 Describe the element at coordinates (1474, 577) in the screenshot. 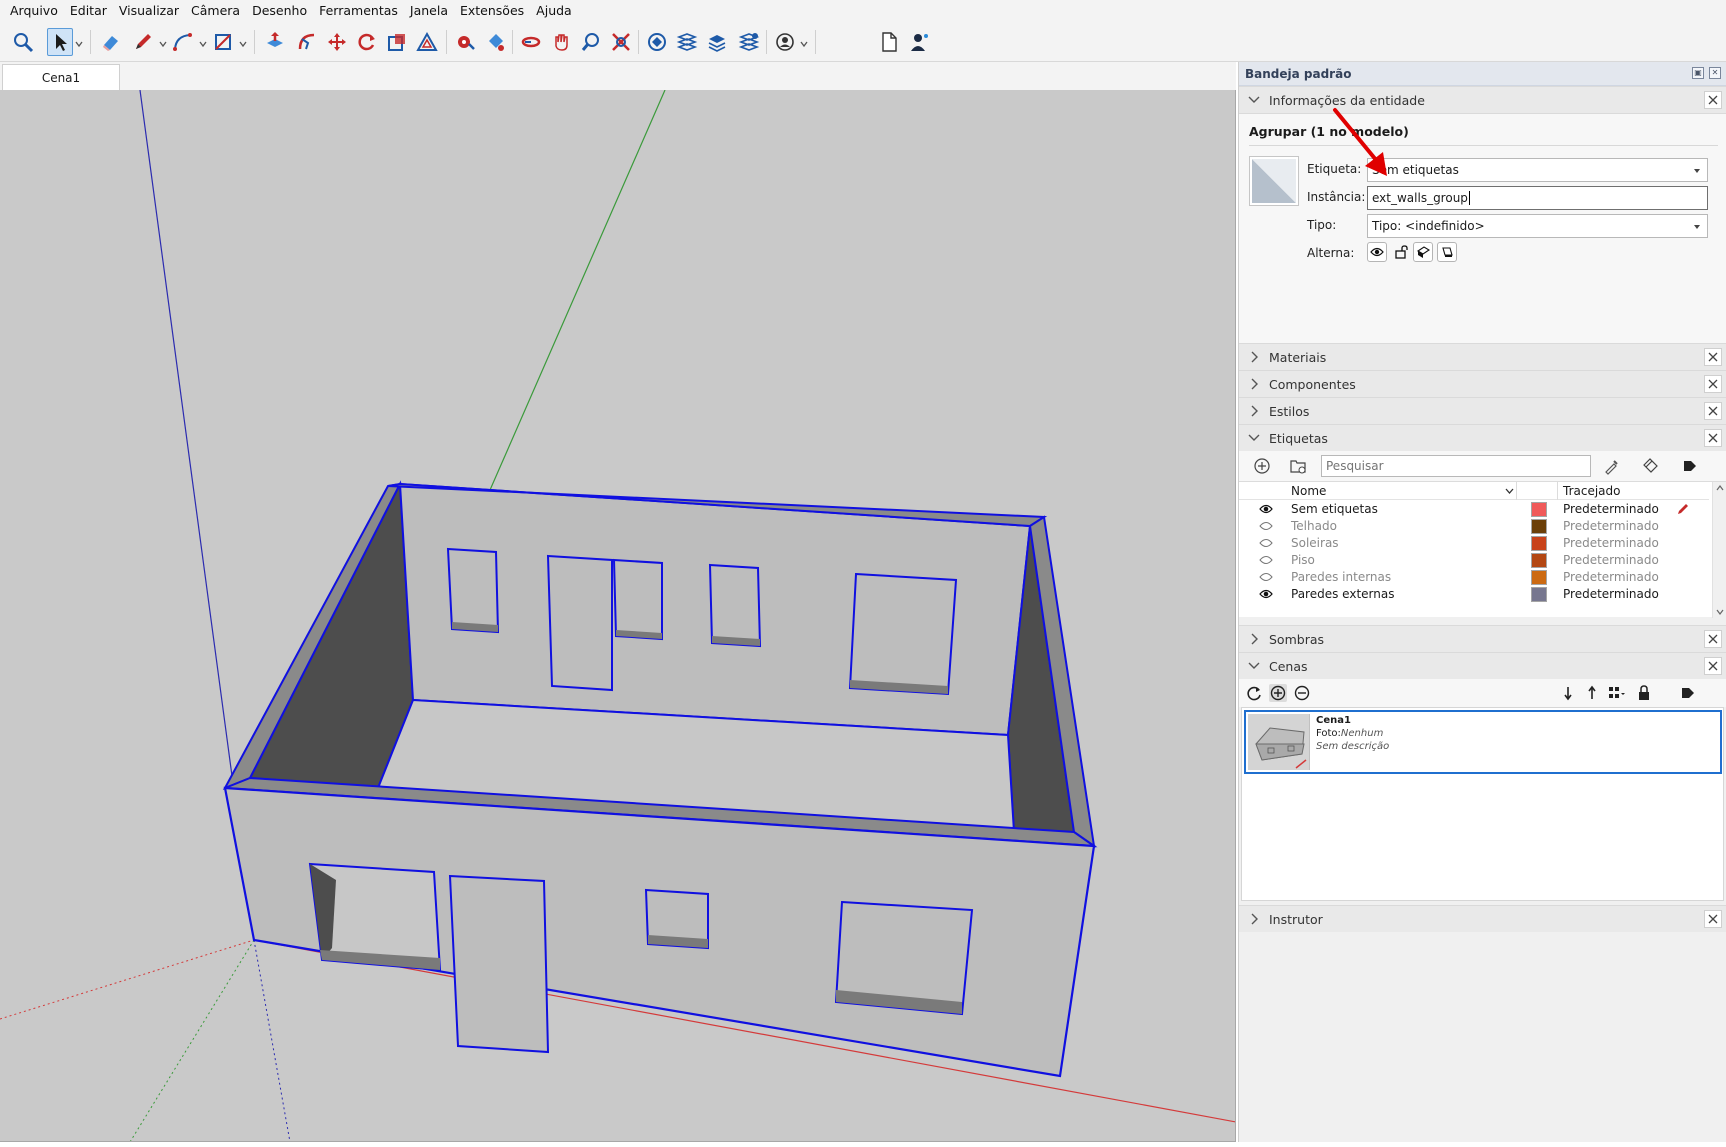

I see `tag-row-paredes-internas: Paredes internas Predeterminado` at that location.